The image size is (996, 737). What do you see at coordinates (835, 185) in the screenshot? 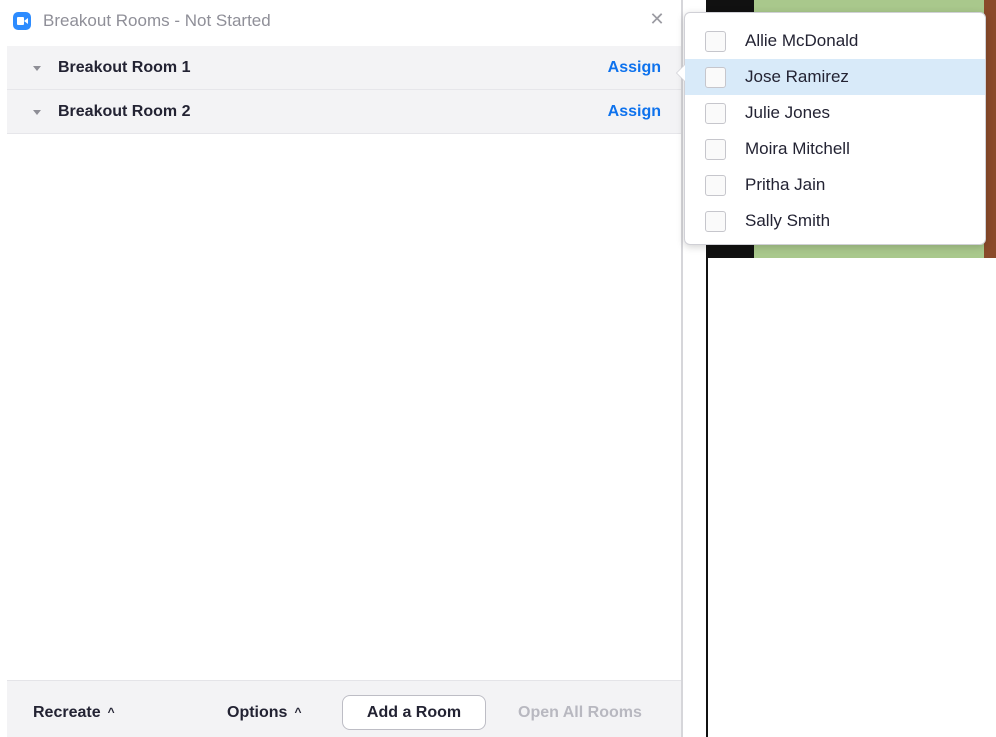
I see `participant-row: Pritha Jain` at bounding box center [835, 185].